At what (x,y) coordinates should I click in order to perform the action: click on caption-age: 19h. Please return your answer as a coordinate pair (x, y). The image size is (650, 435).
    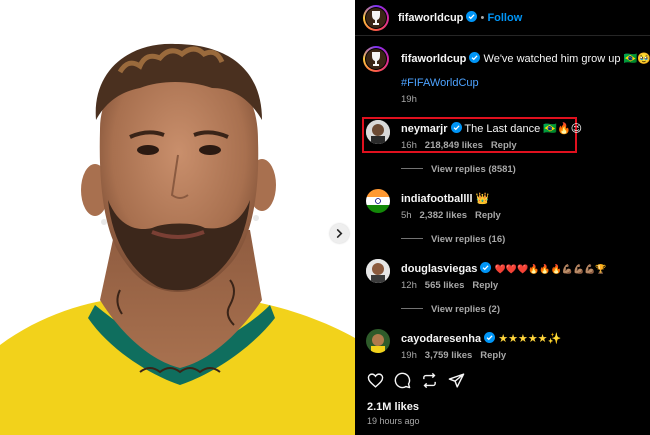
    Looking at the image, I should click on (409, 99).